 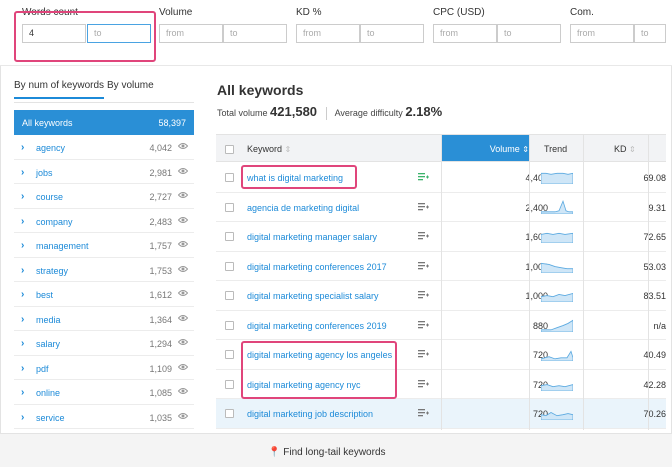 I want to click on page-title: All keywords, so click(x=260, y=90).